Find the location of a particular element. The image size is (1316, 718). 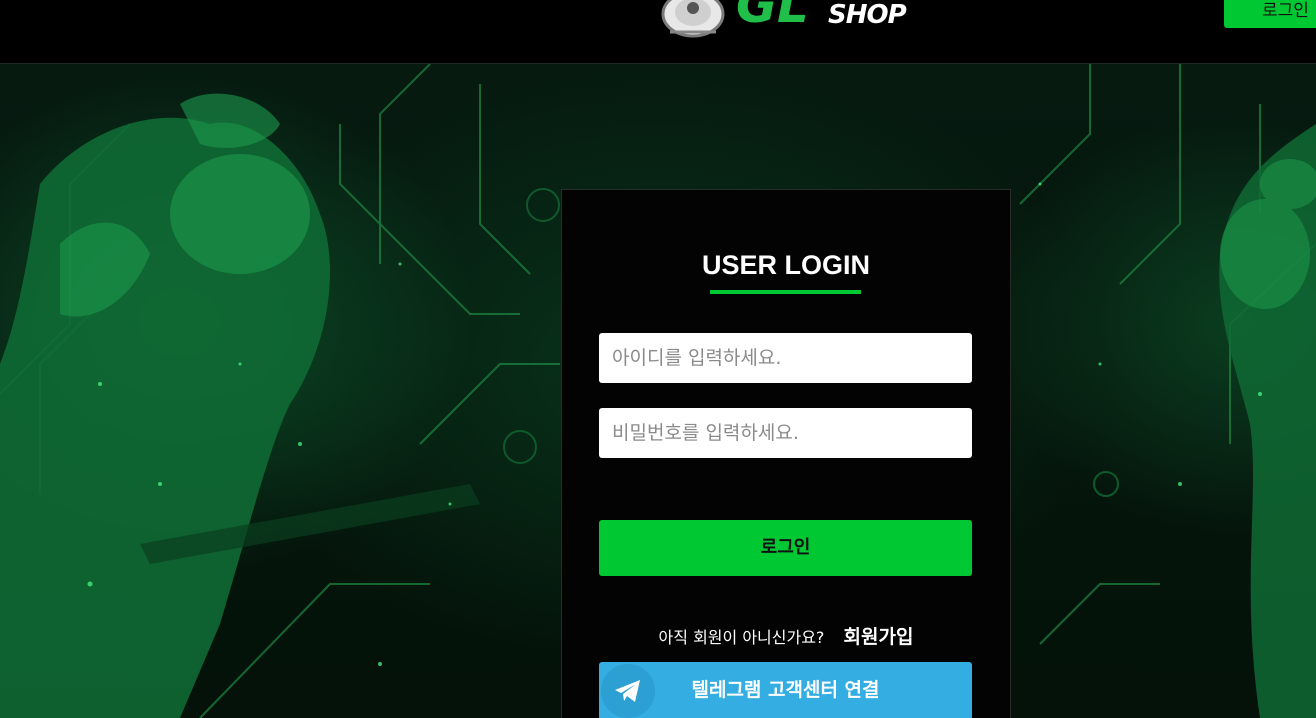

login-title: USER LOGIN is located at coordinates (785, 265).